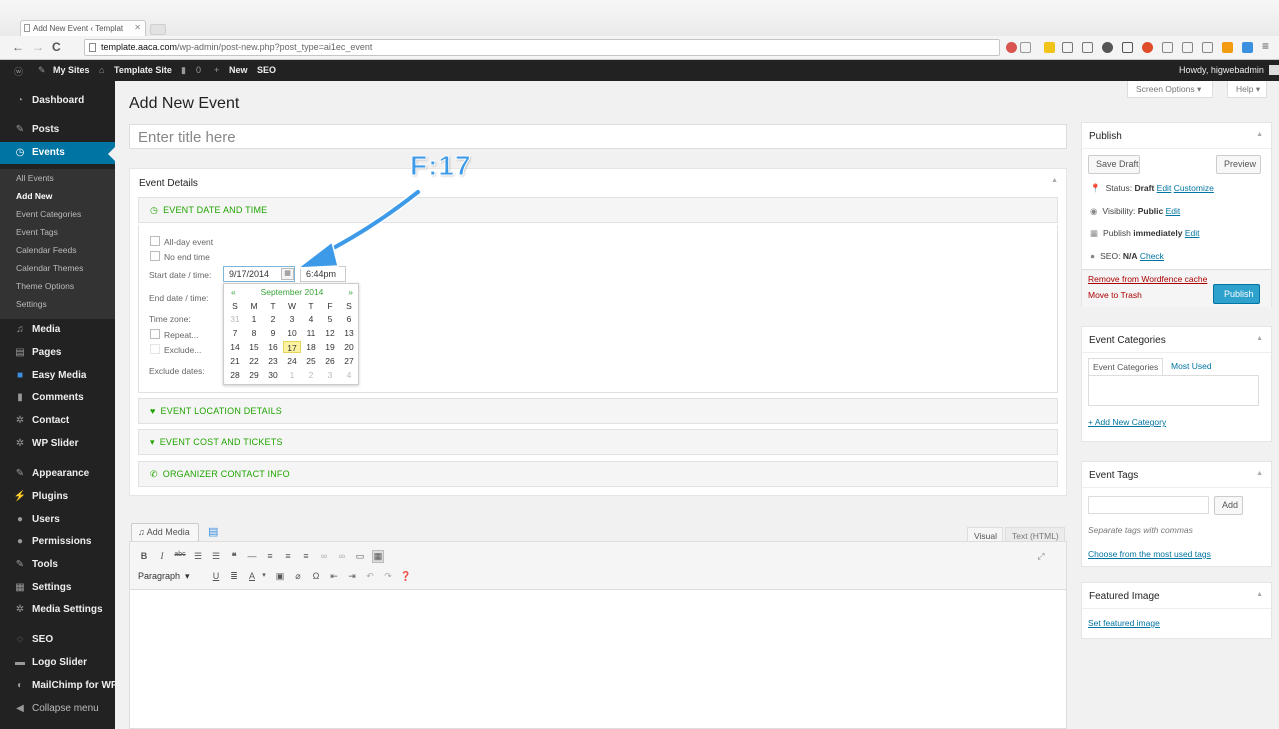 Image resolution: width=1279 pixels, height=729 pixels. Describe the element at coordinates (254, 333) in the screenshot. I see `calendar-day: 8` at that location.